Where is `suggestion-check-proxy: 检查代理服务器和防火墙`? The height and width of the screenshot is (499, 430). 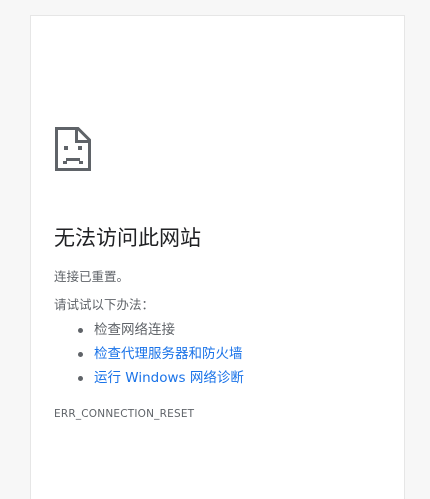
suggestion-check-proxy: 检查代理服务器和防火墙 is located at coordinates (231, 354).